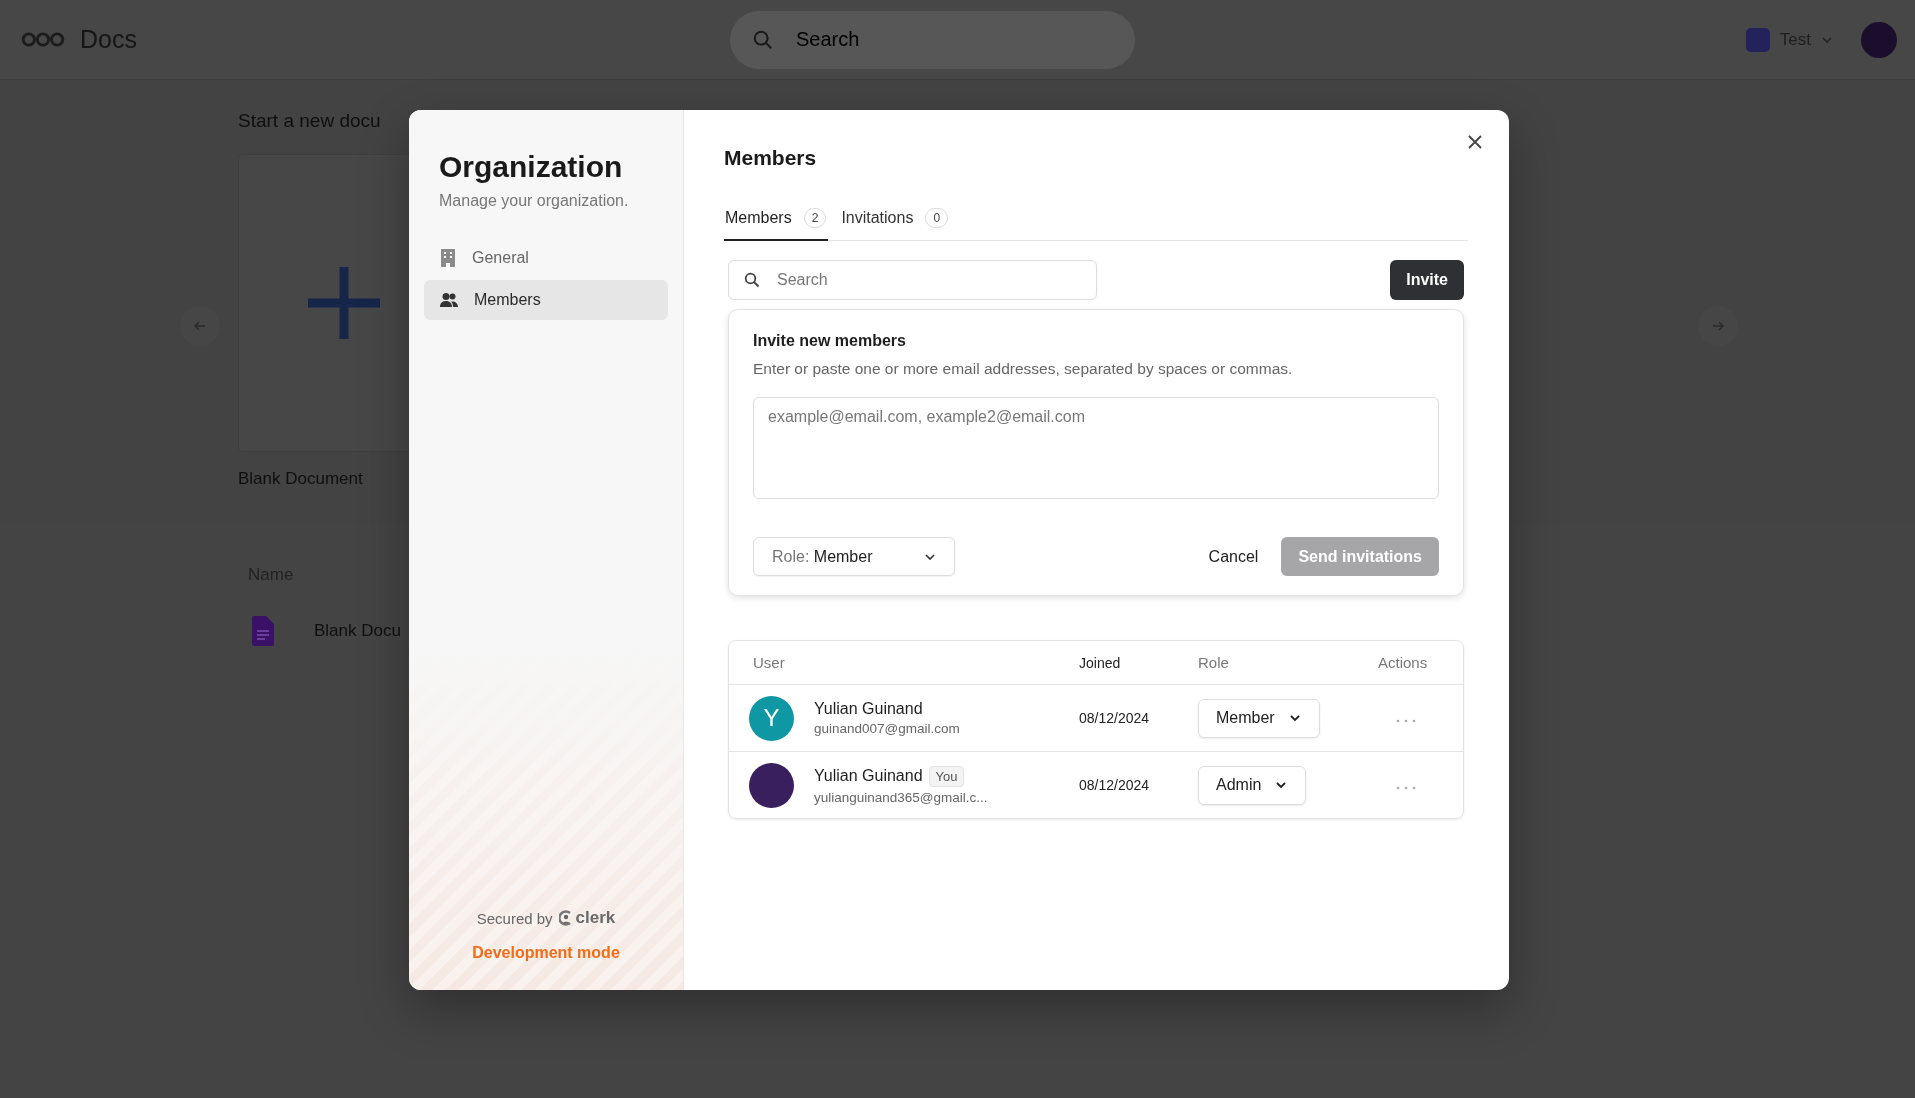 The width and height of the screenshot is (1915, 1098). I want to click on sidebar-item: Members, so click(546, 300).